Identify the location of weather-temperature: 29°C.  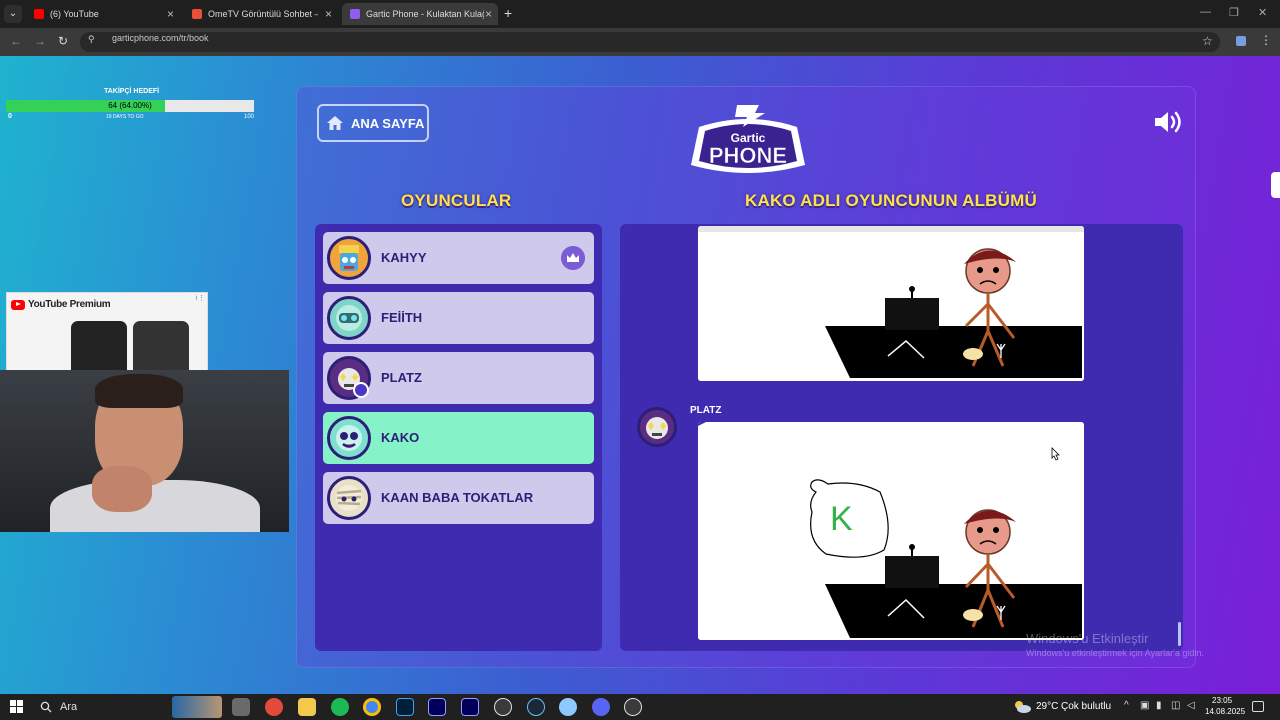
(1047, 706).